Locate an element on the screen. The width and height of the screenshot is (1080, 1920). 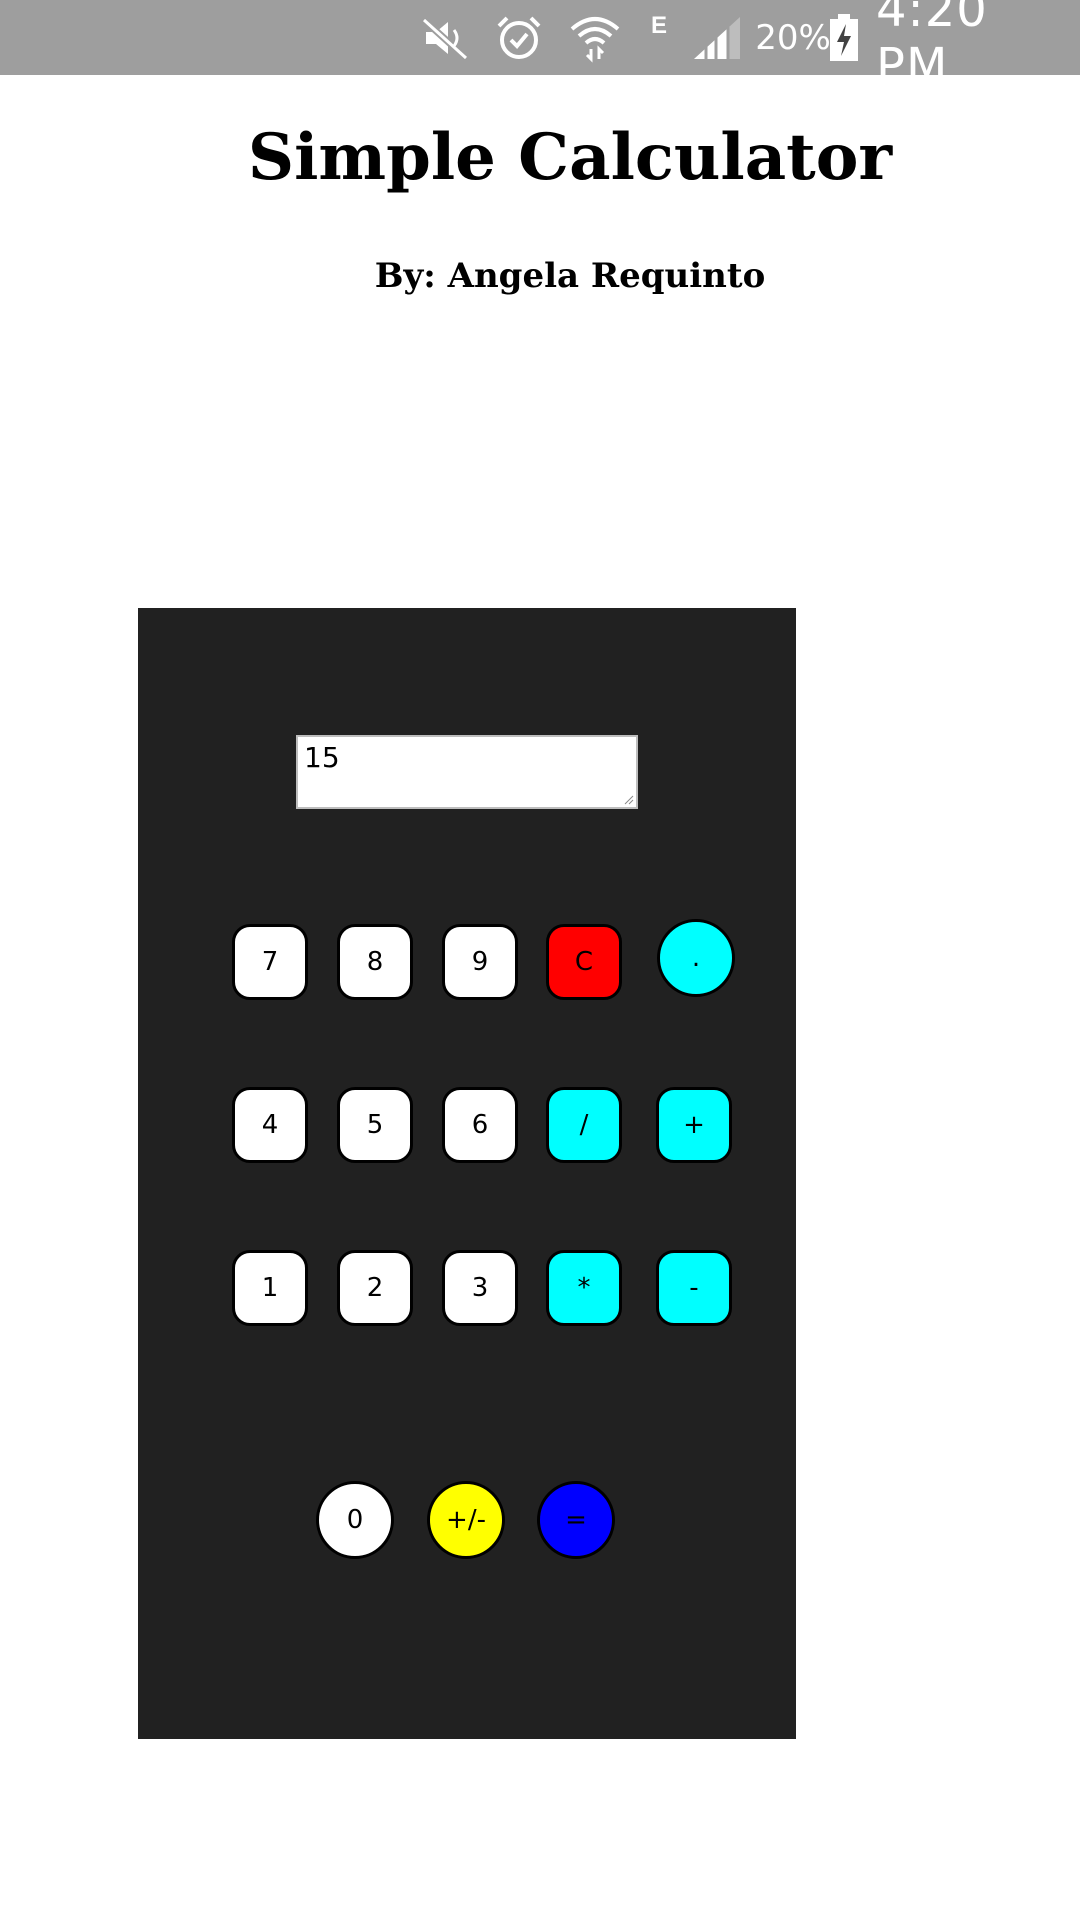
key-3: 3 is located at coordinates (480, 1288).